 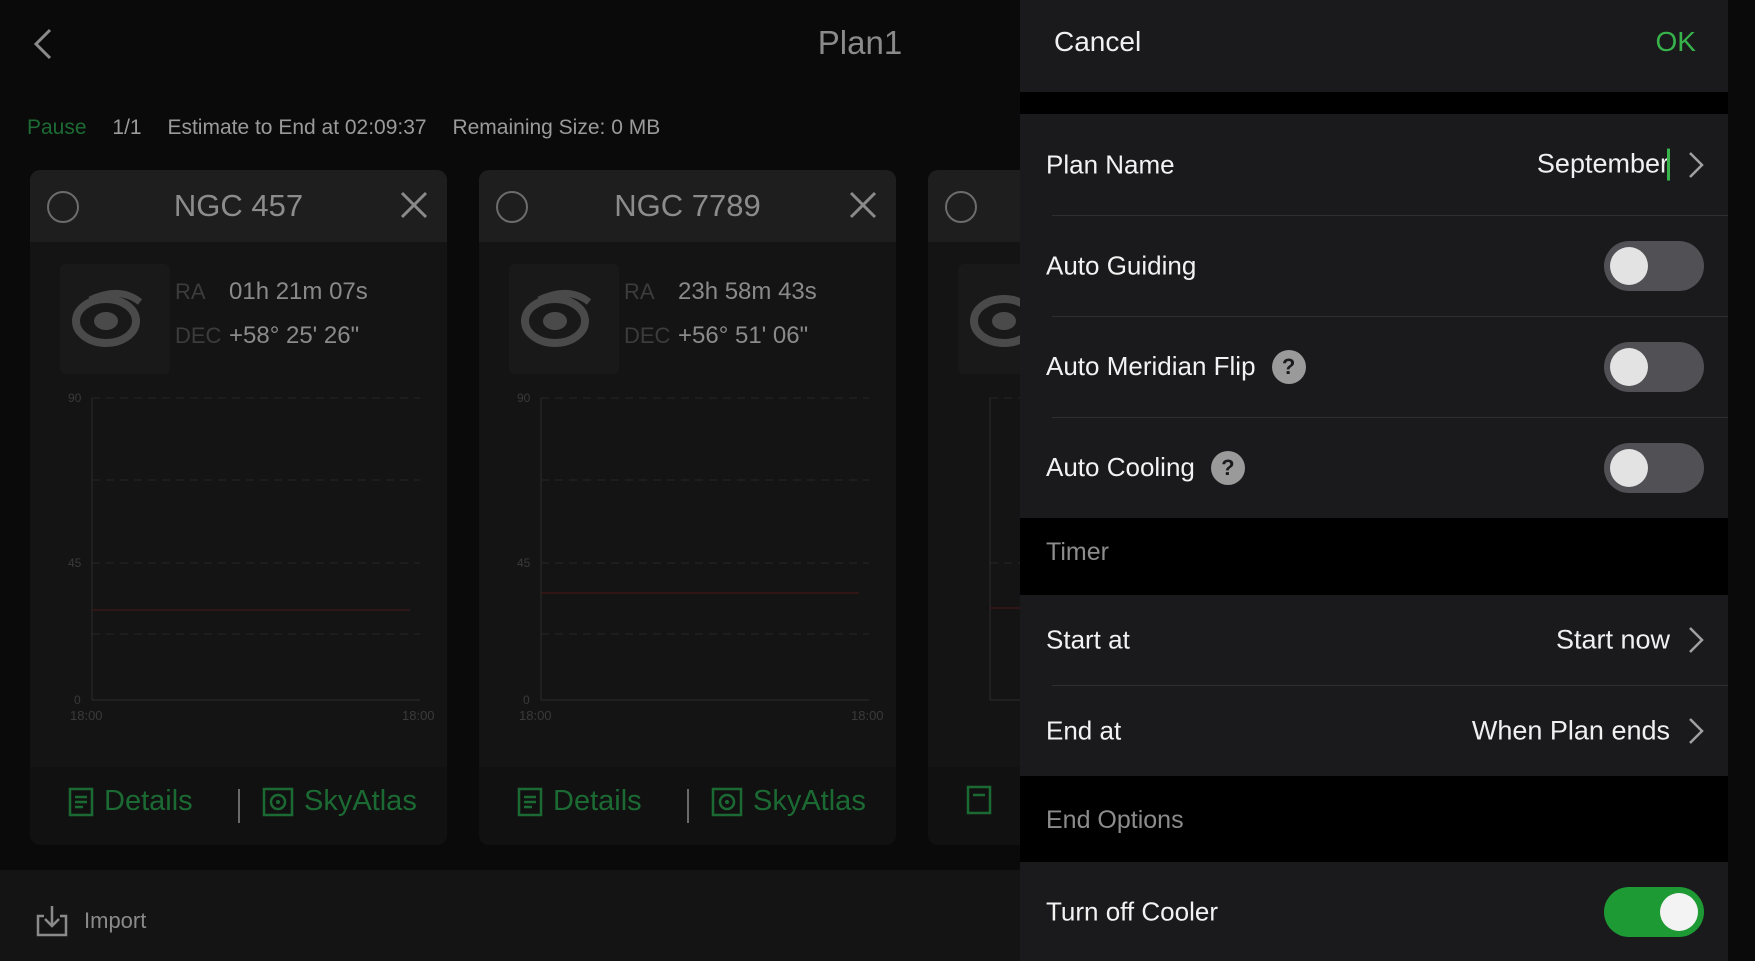 I want to click on dec-value: +58° 25' 26", so click(x=294, y=335).